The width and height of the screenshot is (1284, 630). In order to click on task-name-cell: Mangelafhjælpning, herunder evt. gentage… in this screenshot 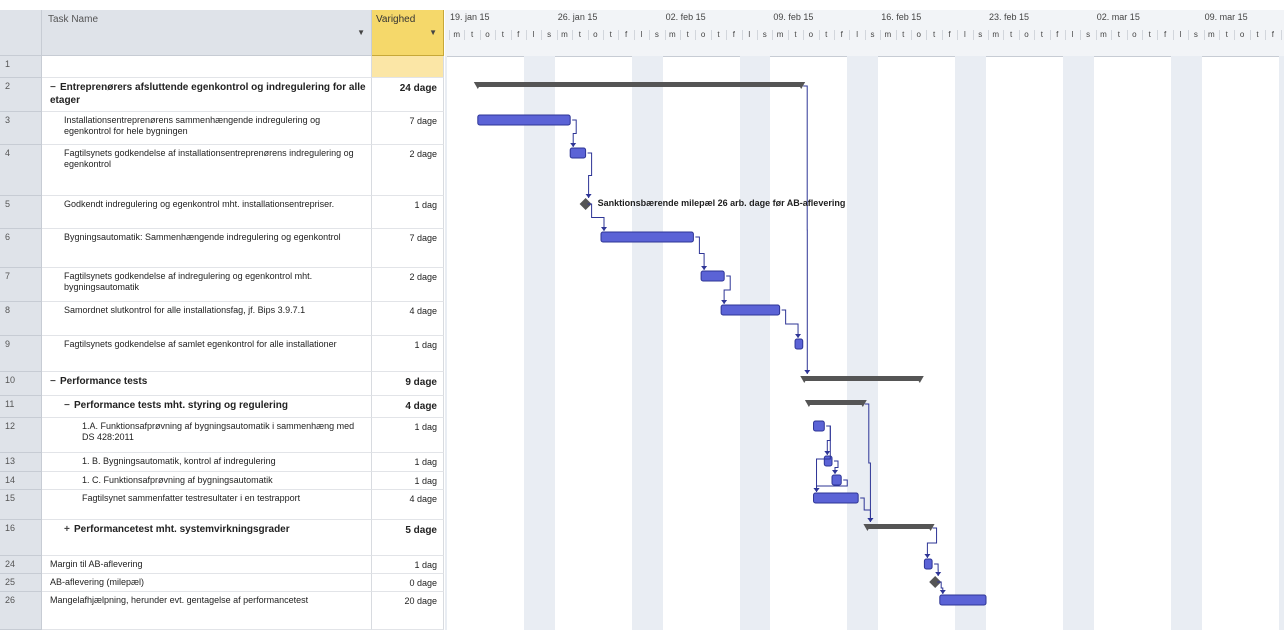, I will do `click(207, 611)`.